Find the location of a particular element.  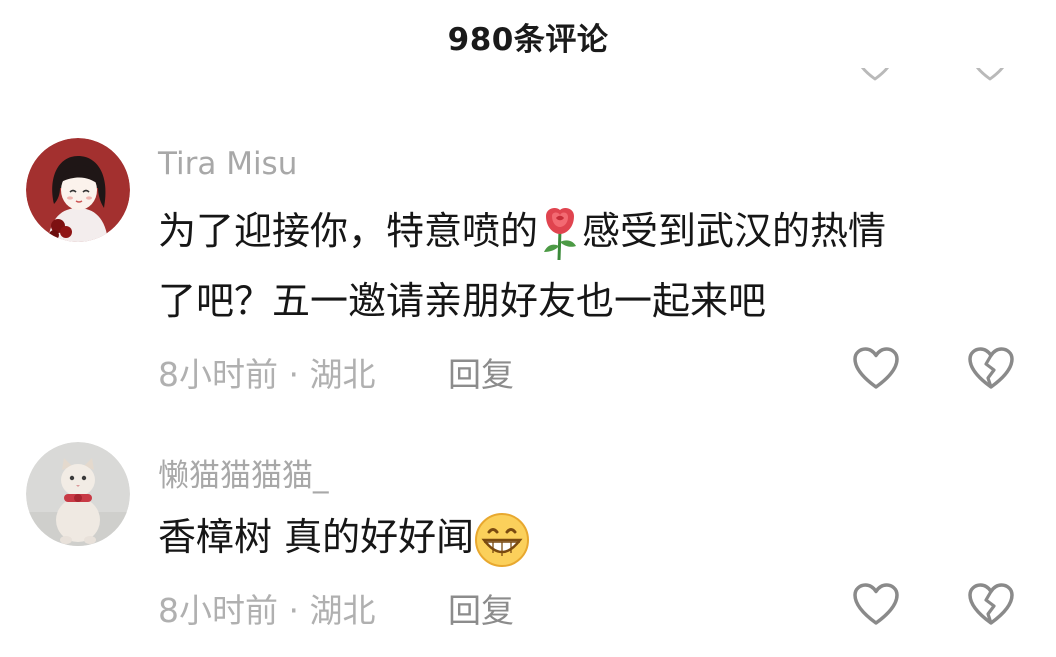

comments-header: 980条评论 is located at coordinates (528, 34).